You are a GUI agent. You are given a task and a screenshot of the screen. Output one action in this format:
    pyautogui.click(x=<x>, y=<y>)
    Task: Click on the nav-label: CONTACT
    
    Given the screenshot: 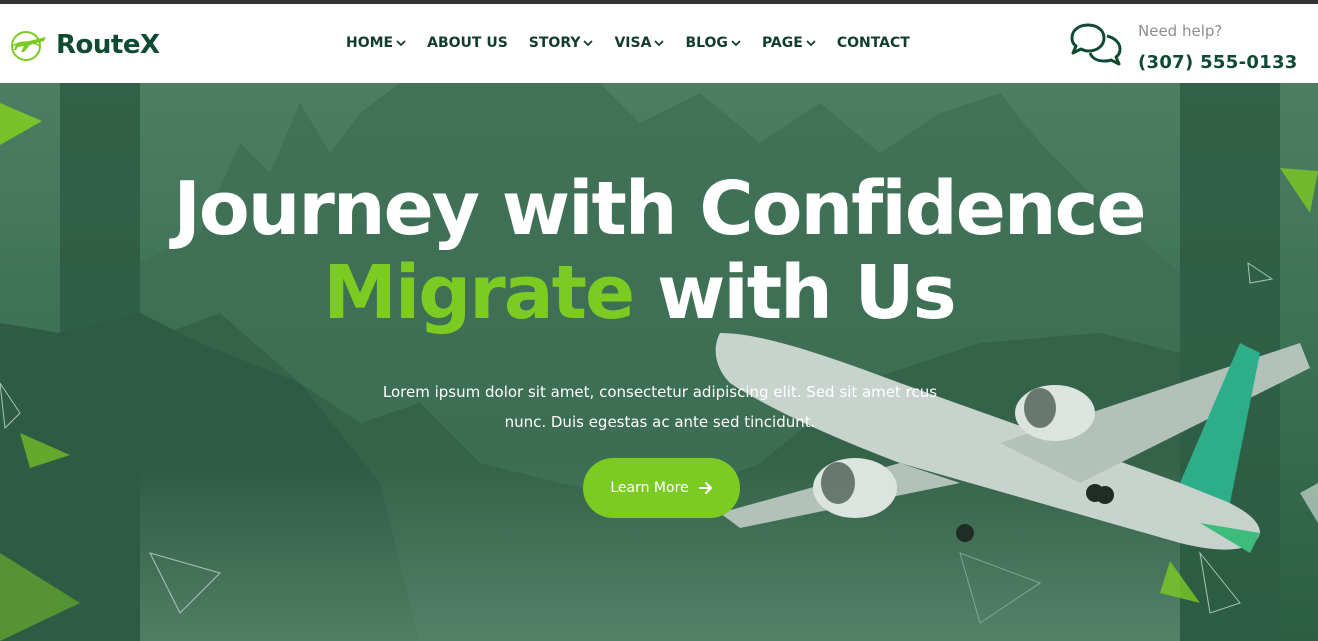 What is the action you would take?
    pyautogui.click(x=873, y=43)
    